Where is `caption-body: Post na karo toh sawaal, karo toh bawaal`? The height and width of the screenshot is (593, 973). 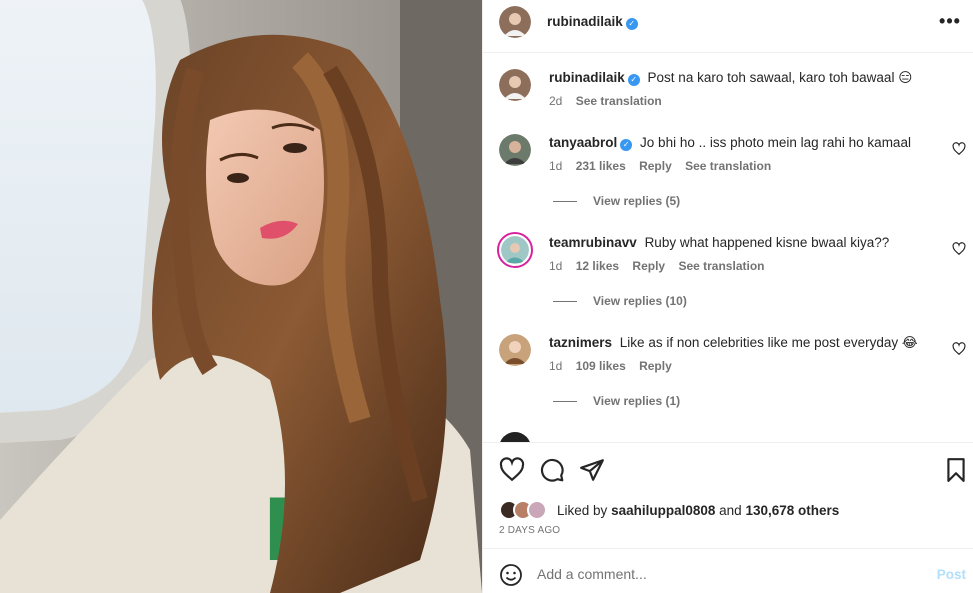
caption-body: Post na karo toh sawaal, karo toh bawaal is located at coordinates (771, 77).